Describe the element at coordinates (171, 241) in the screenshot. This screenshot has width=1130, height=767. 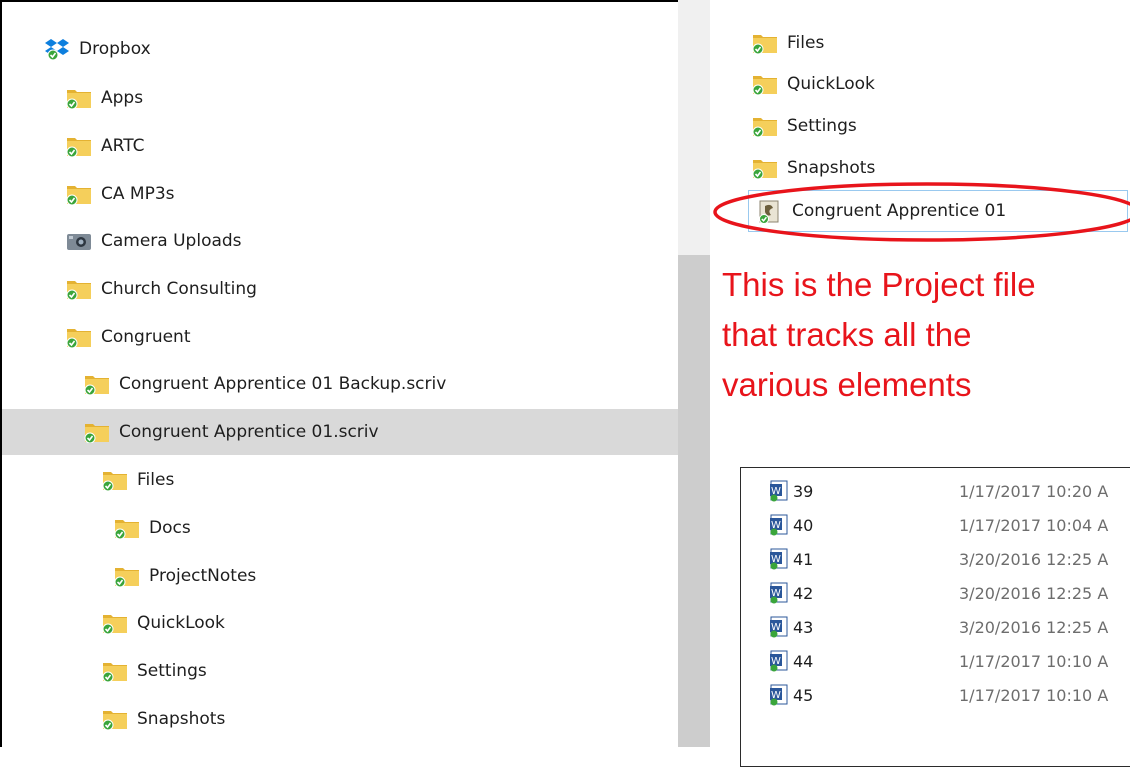
I see `tree-item-label: Camera Uploads` at that location.